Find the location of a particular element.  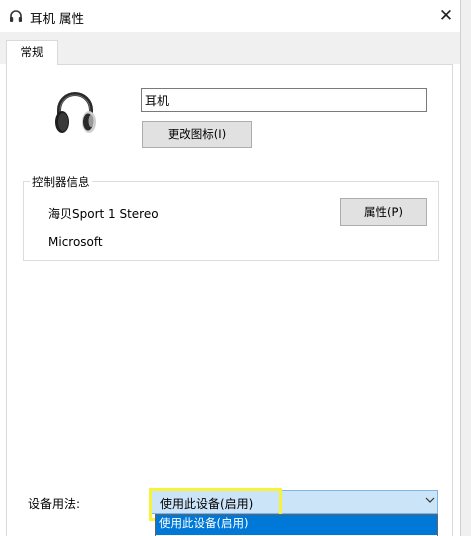

background-window-edge is located at coordinates (465, 268).